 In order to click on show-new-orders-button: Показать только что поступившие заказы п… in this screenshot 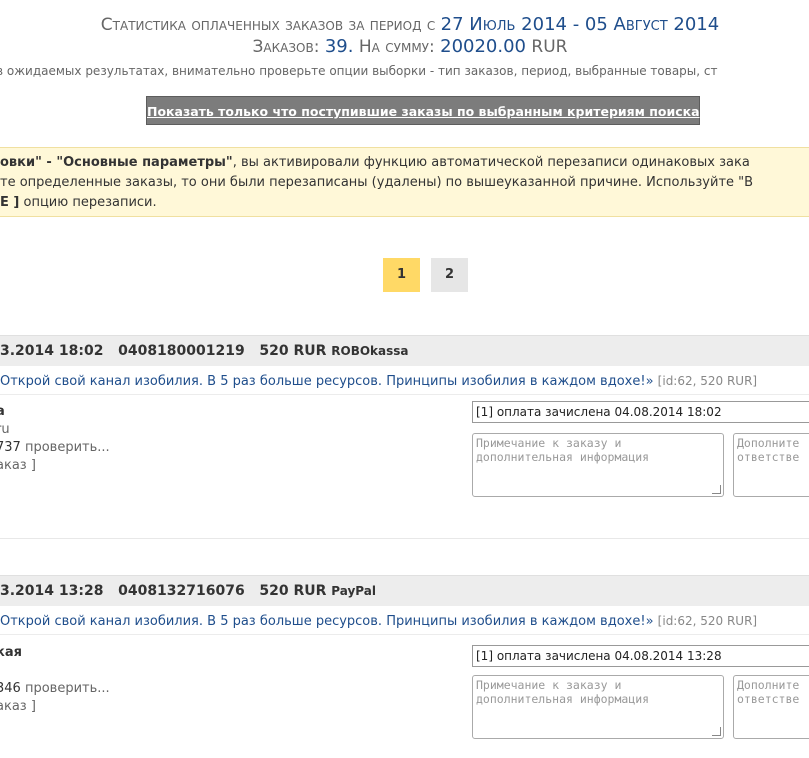, I will do `click(423, 110)`.